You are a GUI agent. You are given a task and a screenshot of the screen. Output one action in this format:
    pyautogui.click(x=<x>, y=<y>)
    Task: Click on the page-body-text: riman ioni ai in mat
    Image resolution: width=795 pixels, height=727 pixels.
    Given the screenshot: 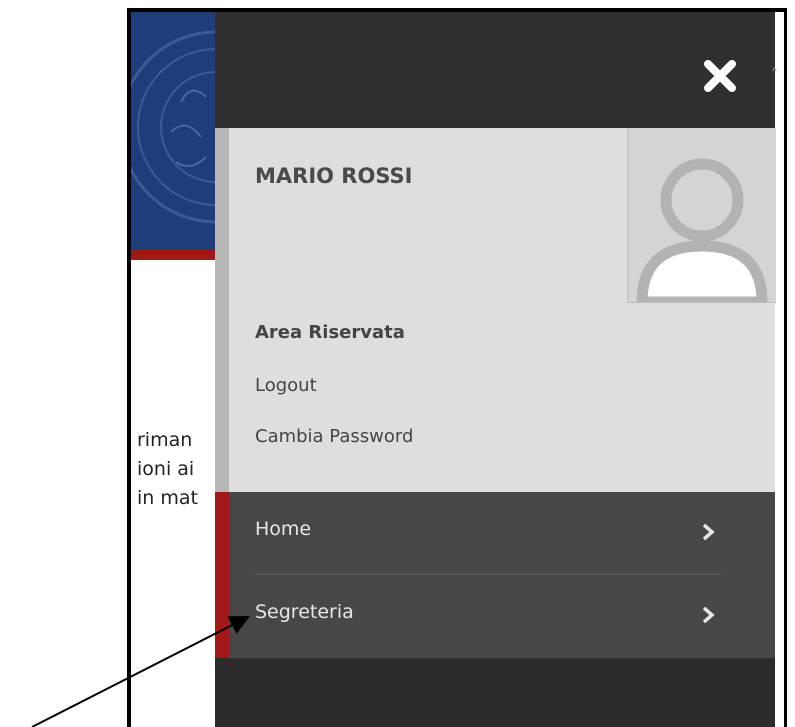 What is the action you would take?
    pyautogui.click(x=177, y=469)
    